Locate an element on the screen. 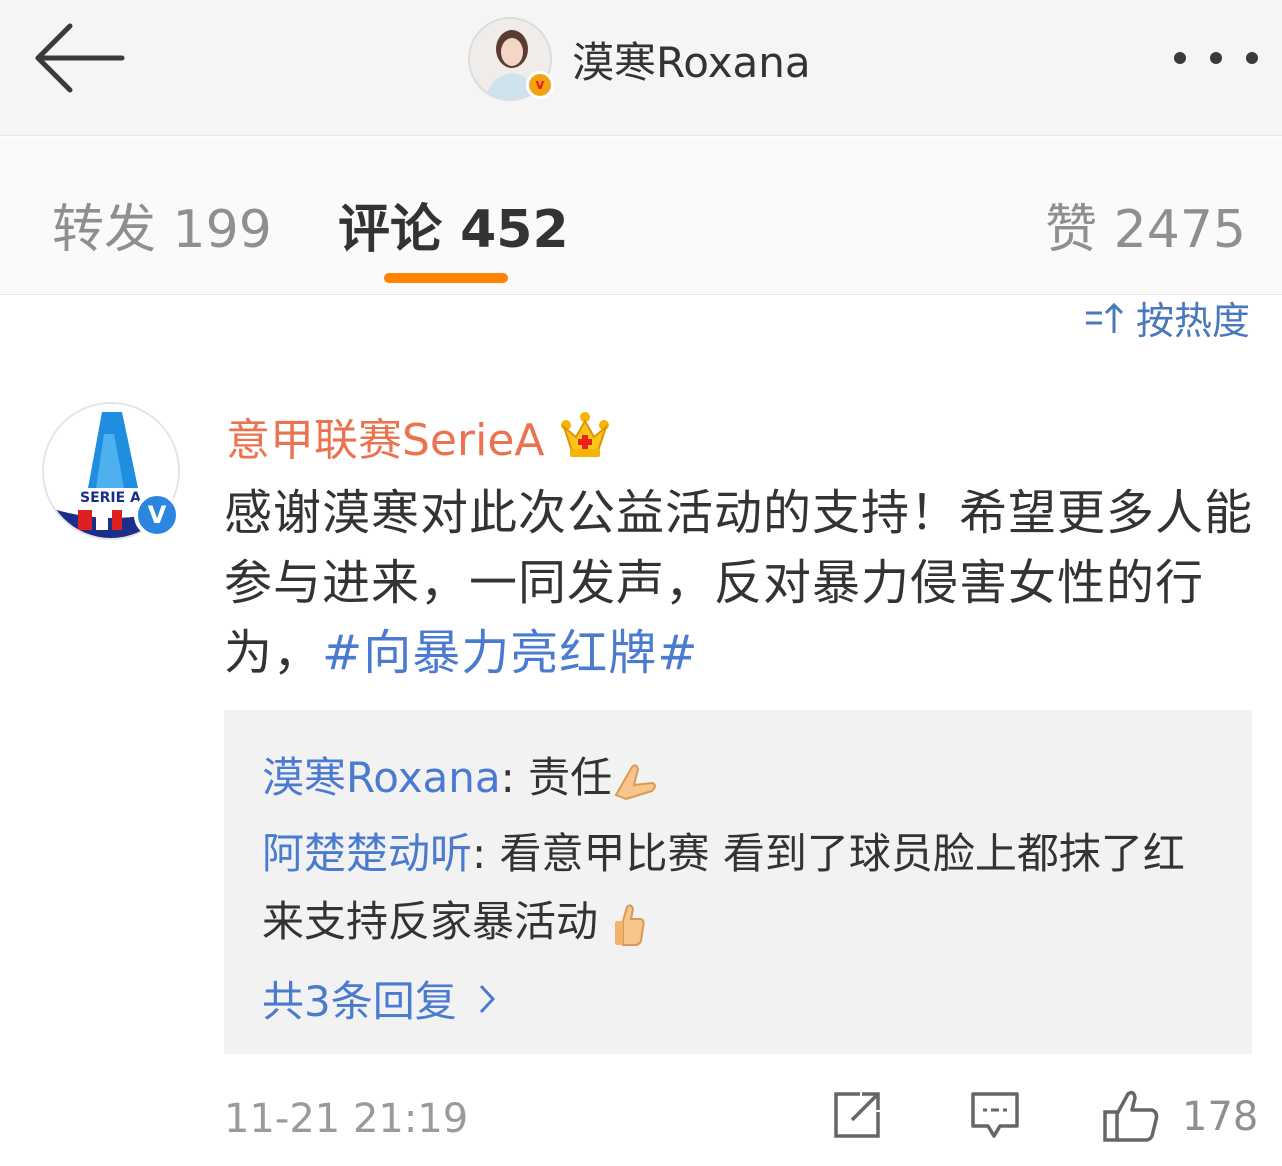  crown-icon is located at coordinates (585, 436).